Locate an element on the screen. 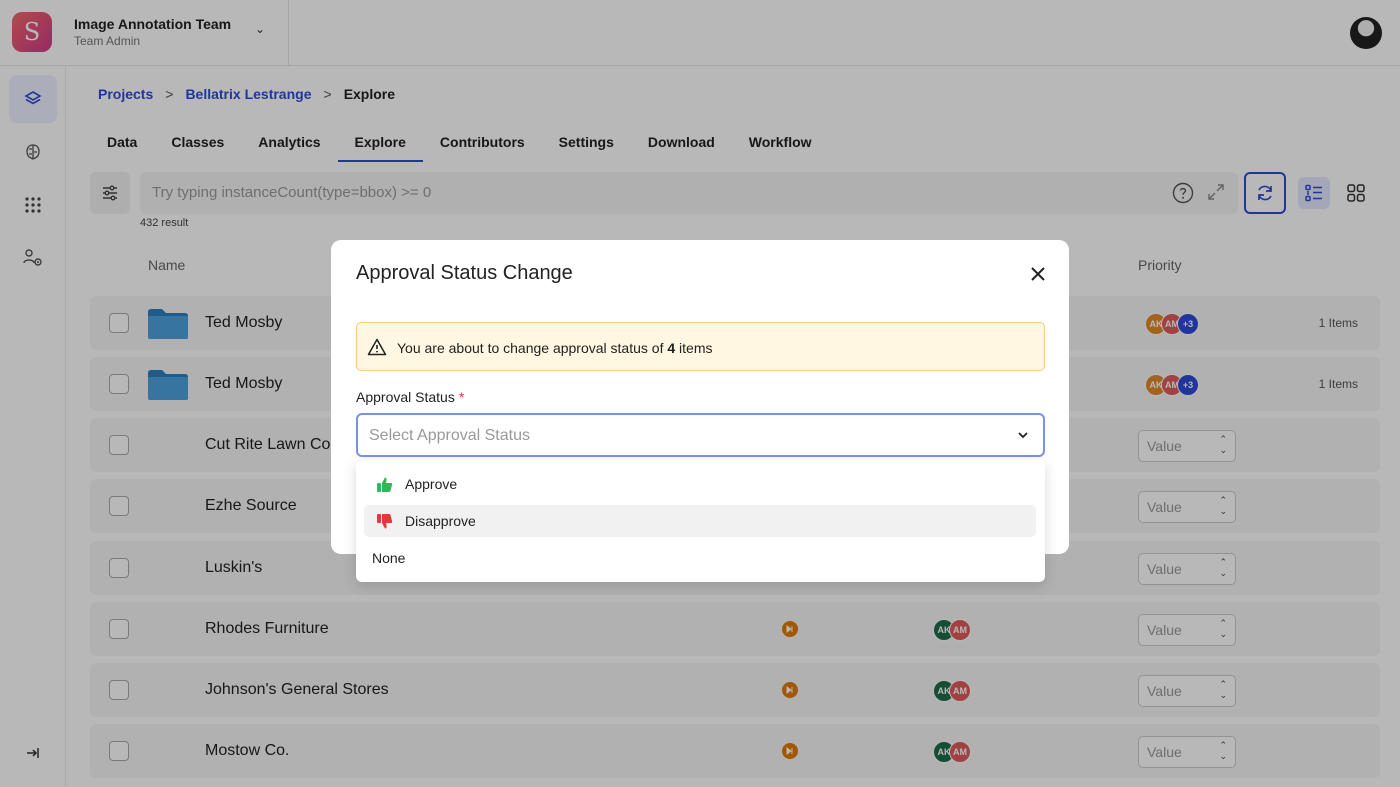 This screenshot has height=787, width=1400. option-none: None is located at coordinates (700, 558).